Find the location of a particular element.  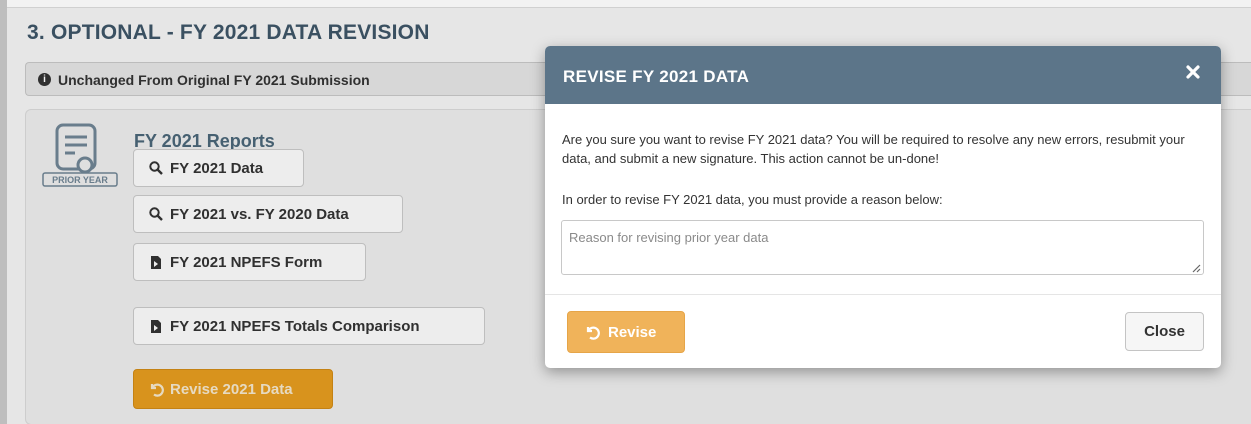

modal-footer-divider is located at coordinates (883, 294).